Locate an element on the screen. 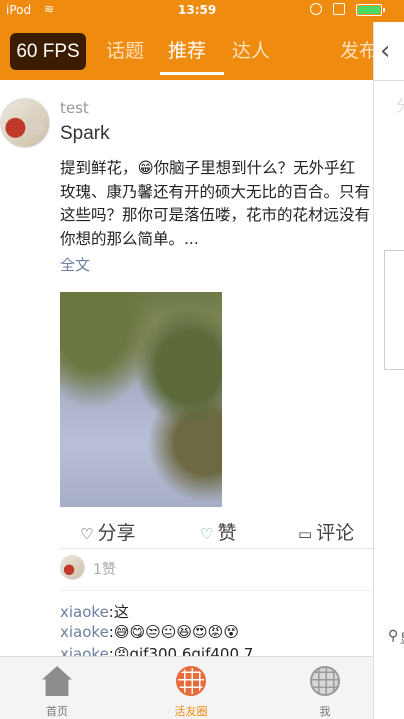  like-button: ♡ 赞 is located at coordinates (218, 531).